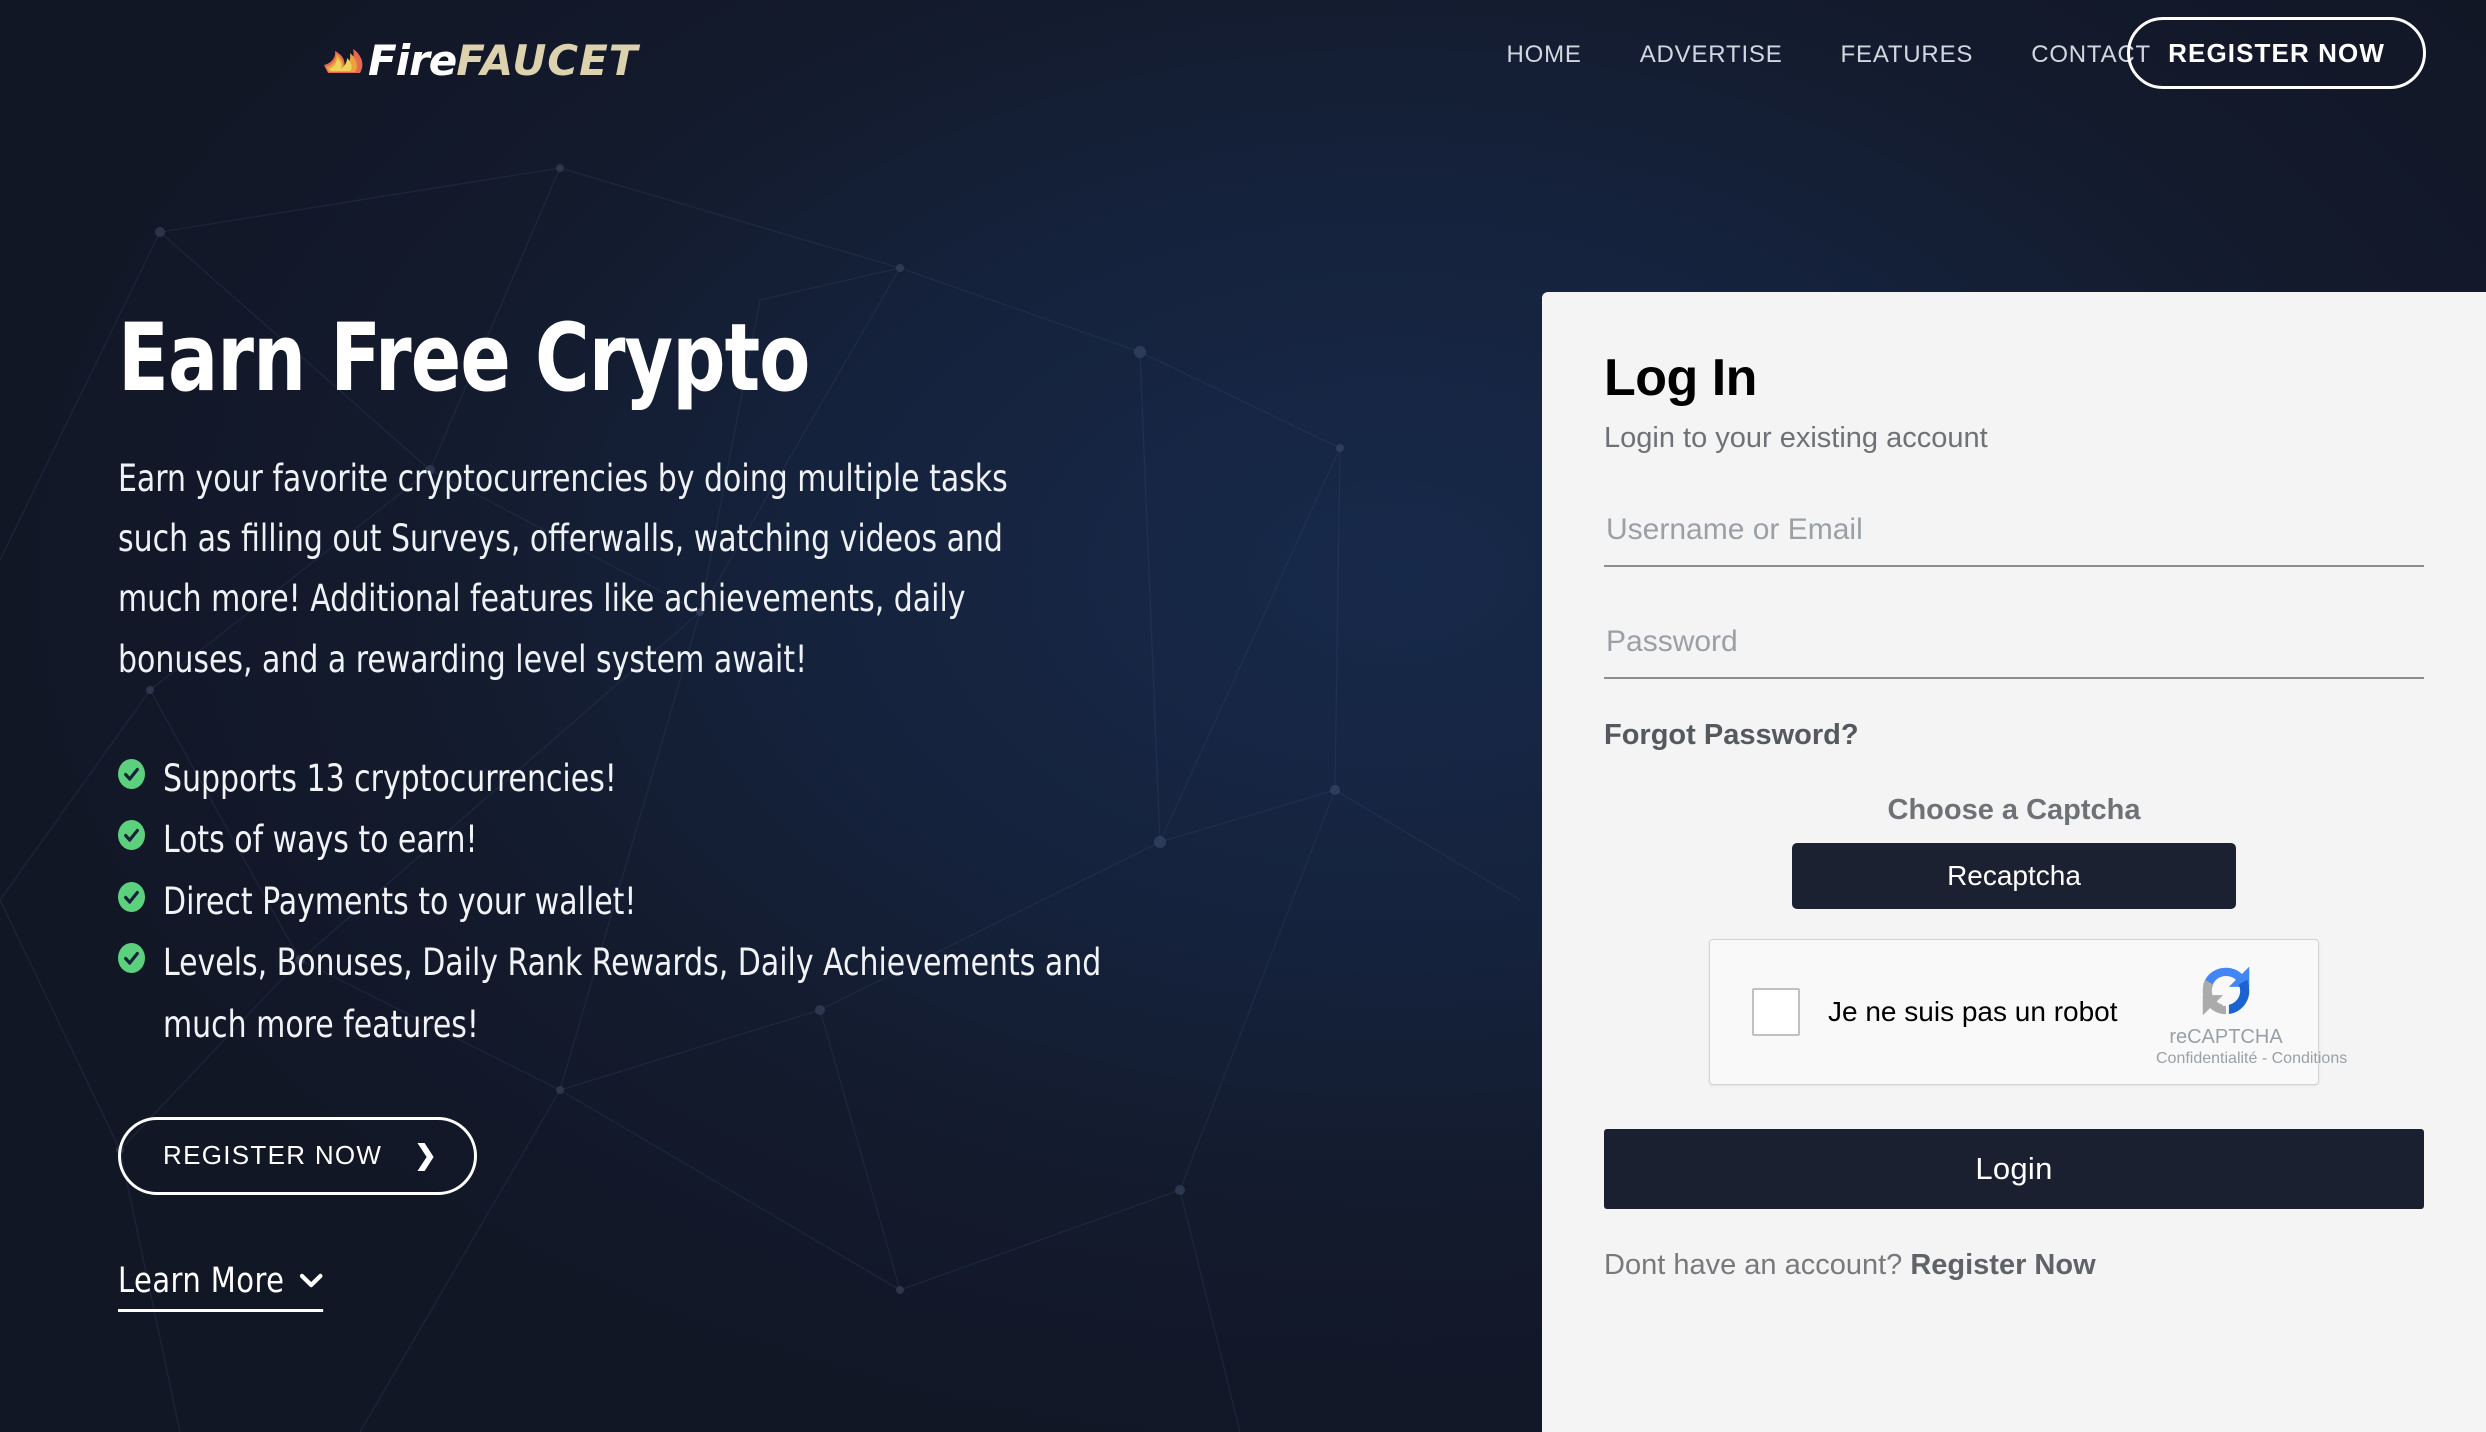 Image resolution: width=2486 pixels, height=1432 pixels. What do you see at coordinates (400, 901) in the screenshot?
I see `feature-label: Direct Payments to your wallet!` at bounding box center [400, 901].